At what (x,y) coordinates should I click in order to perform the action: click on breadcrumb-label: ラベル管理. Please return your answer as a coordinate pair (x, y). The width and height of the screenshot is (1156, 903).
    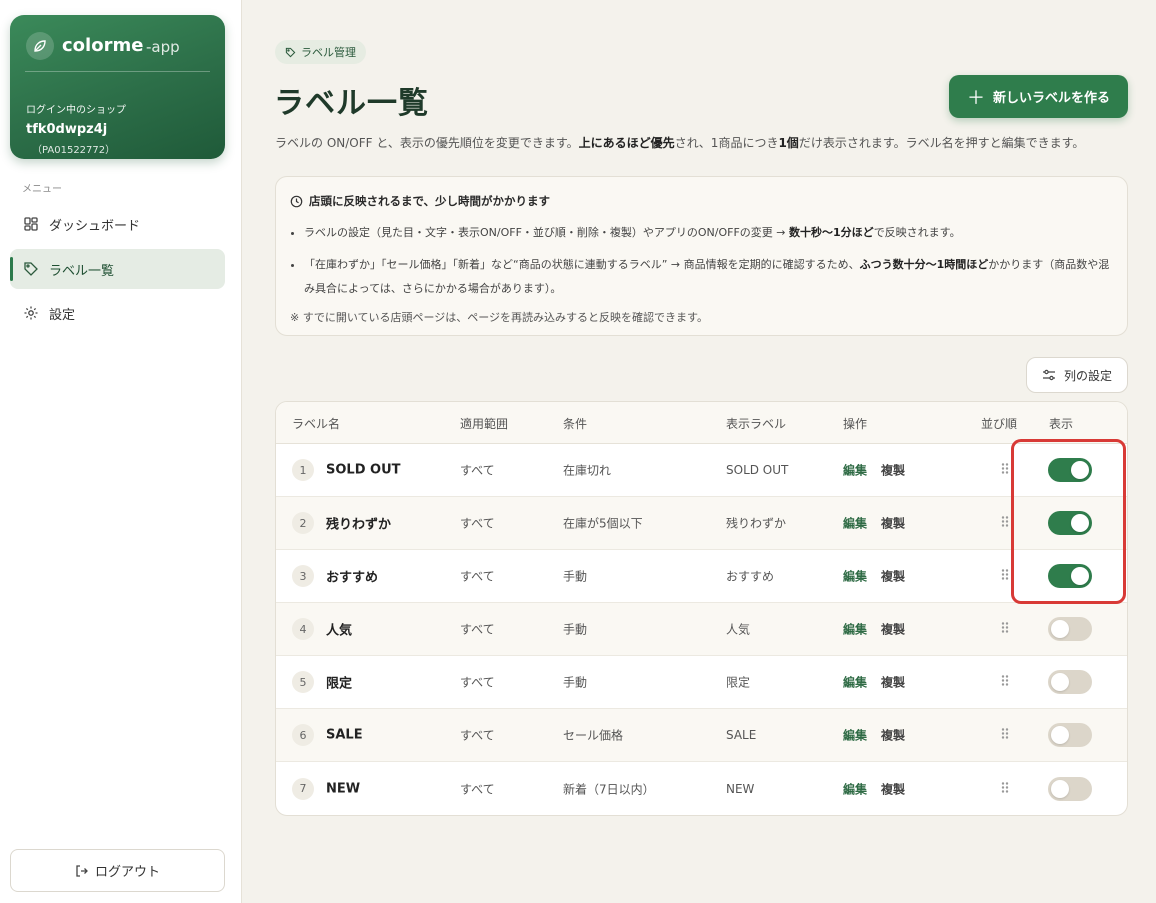
    Looking at the image, I should click on (328, 52).